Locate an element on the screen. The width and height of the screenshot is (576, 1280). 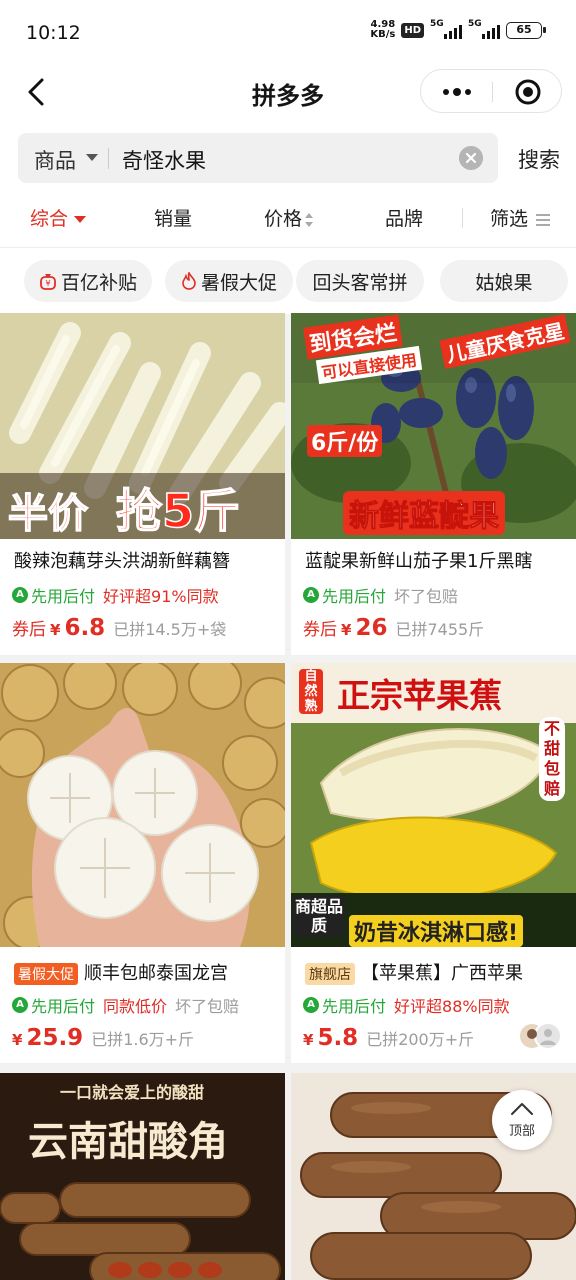
chip-label: 姑娘果 is located at coordinates (504, 282).